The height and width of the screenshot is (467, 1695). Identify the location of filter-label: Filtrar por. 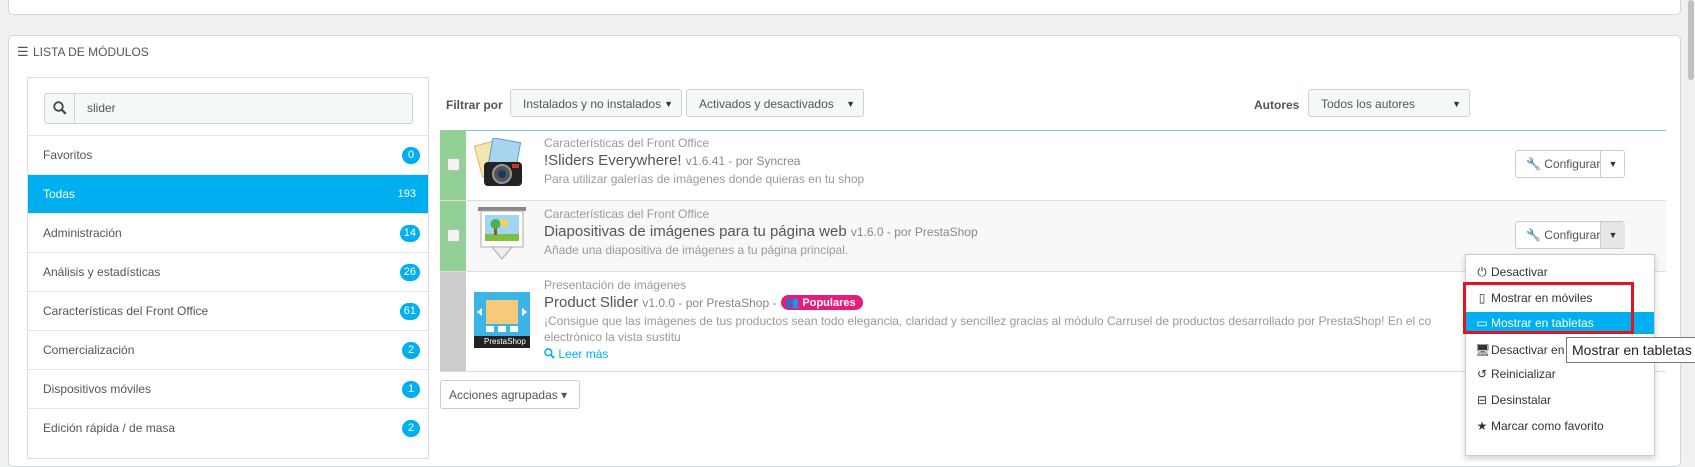
(474, 105).